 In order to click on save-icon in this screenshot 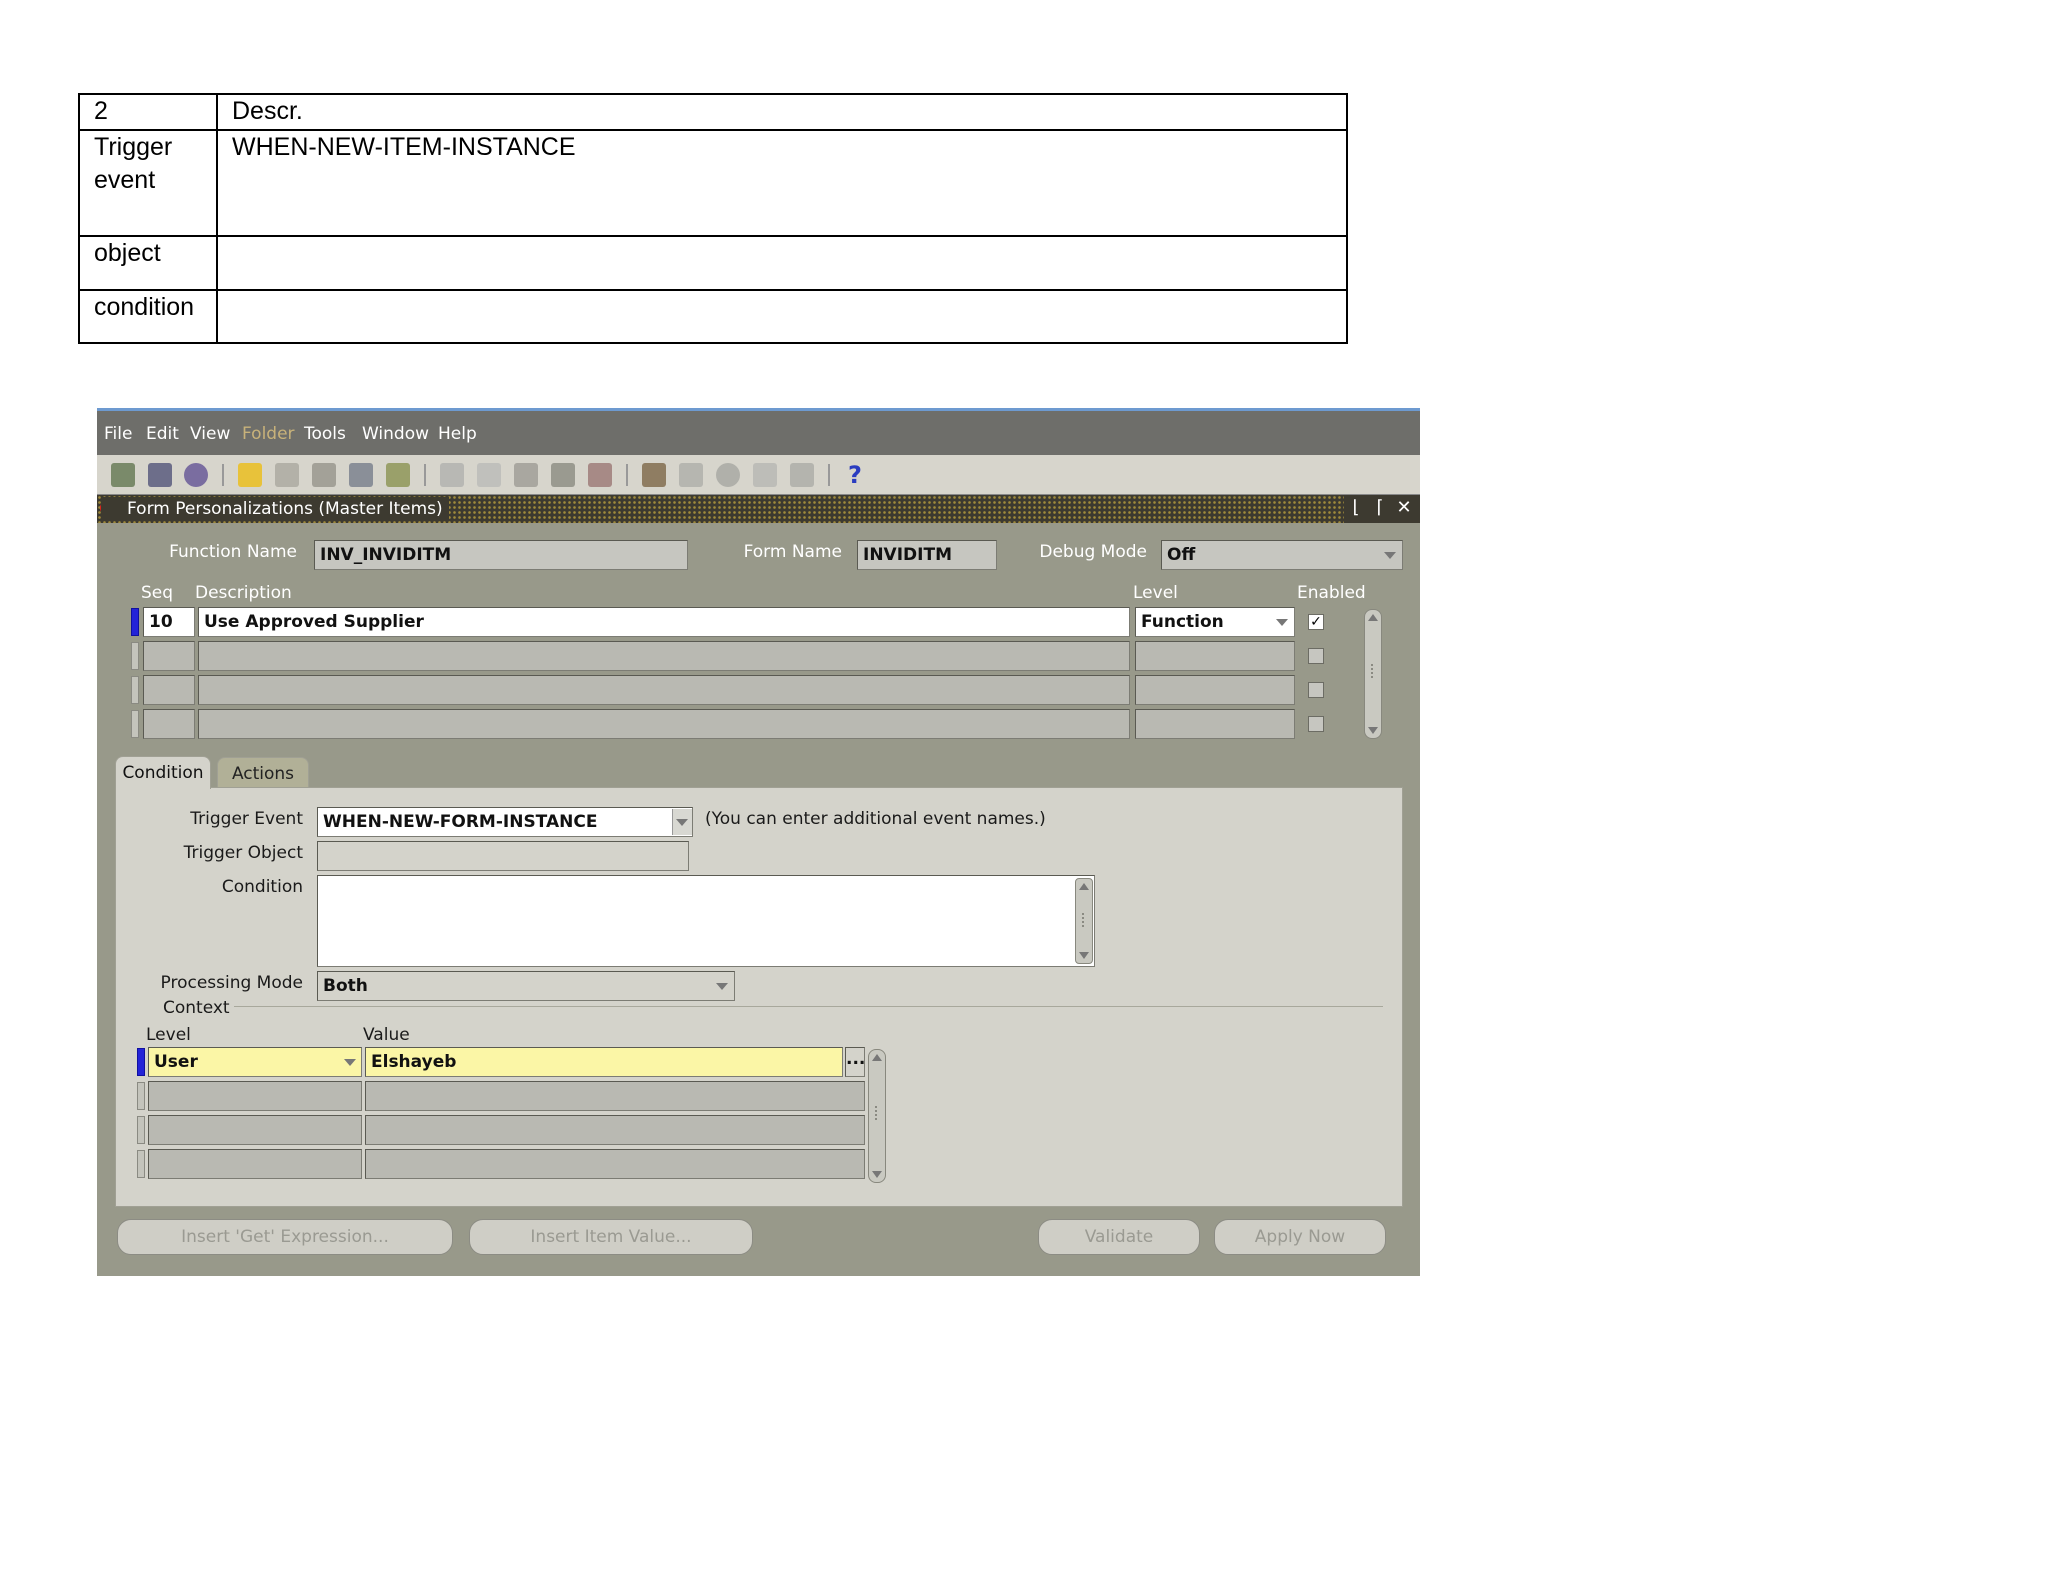, I will do `click(250, 475)`.